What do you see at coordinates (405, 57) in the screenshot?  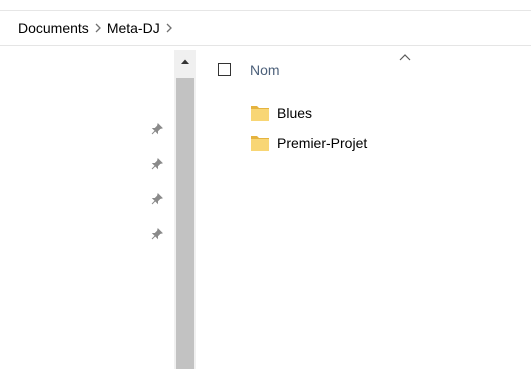 I see `sort-ascending-icon` at bounding box center [405, 57].